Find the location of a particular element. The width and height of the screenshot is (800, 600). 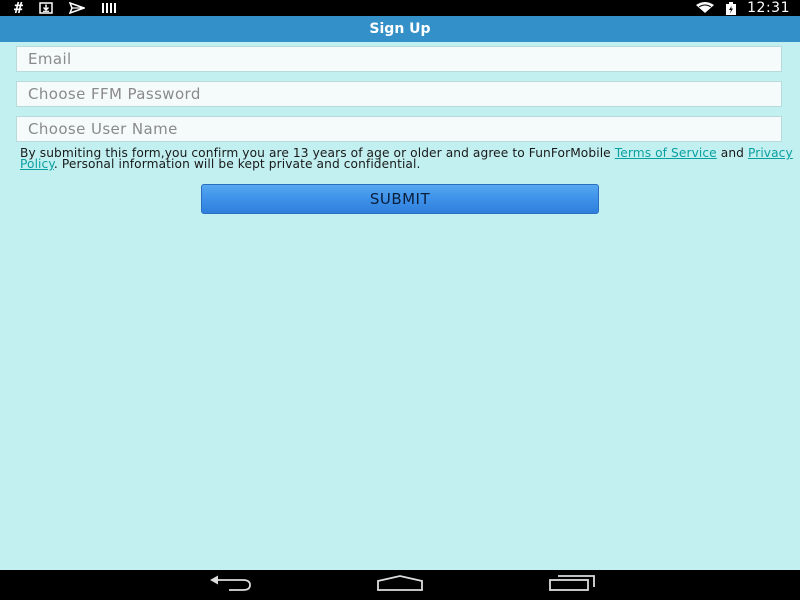

navigation-bar is located at coordinates (400, 585).